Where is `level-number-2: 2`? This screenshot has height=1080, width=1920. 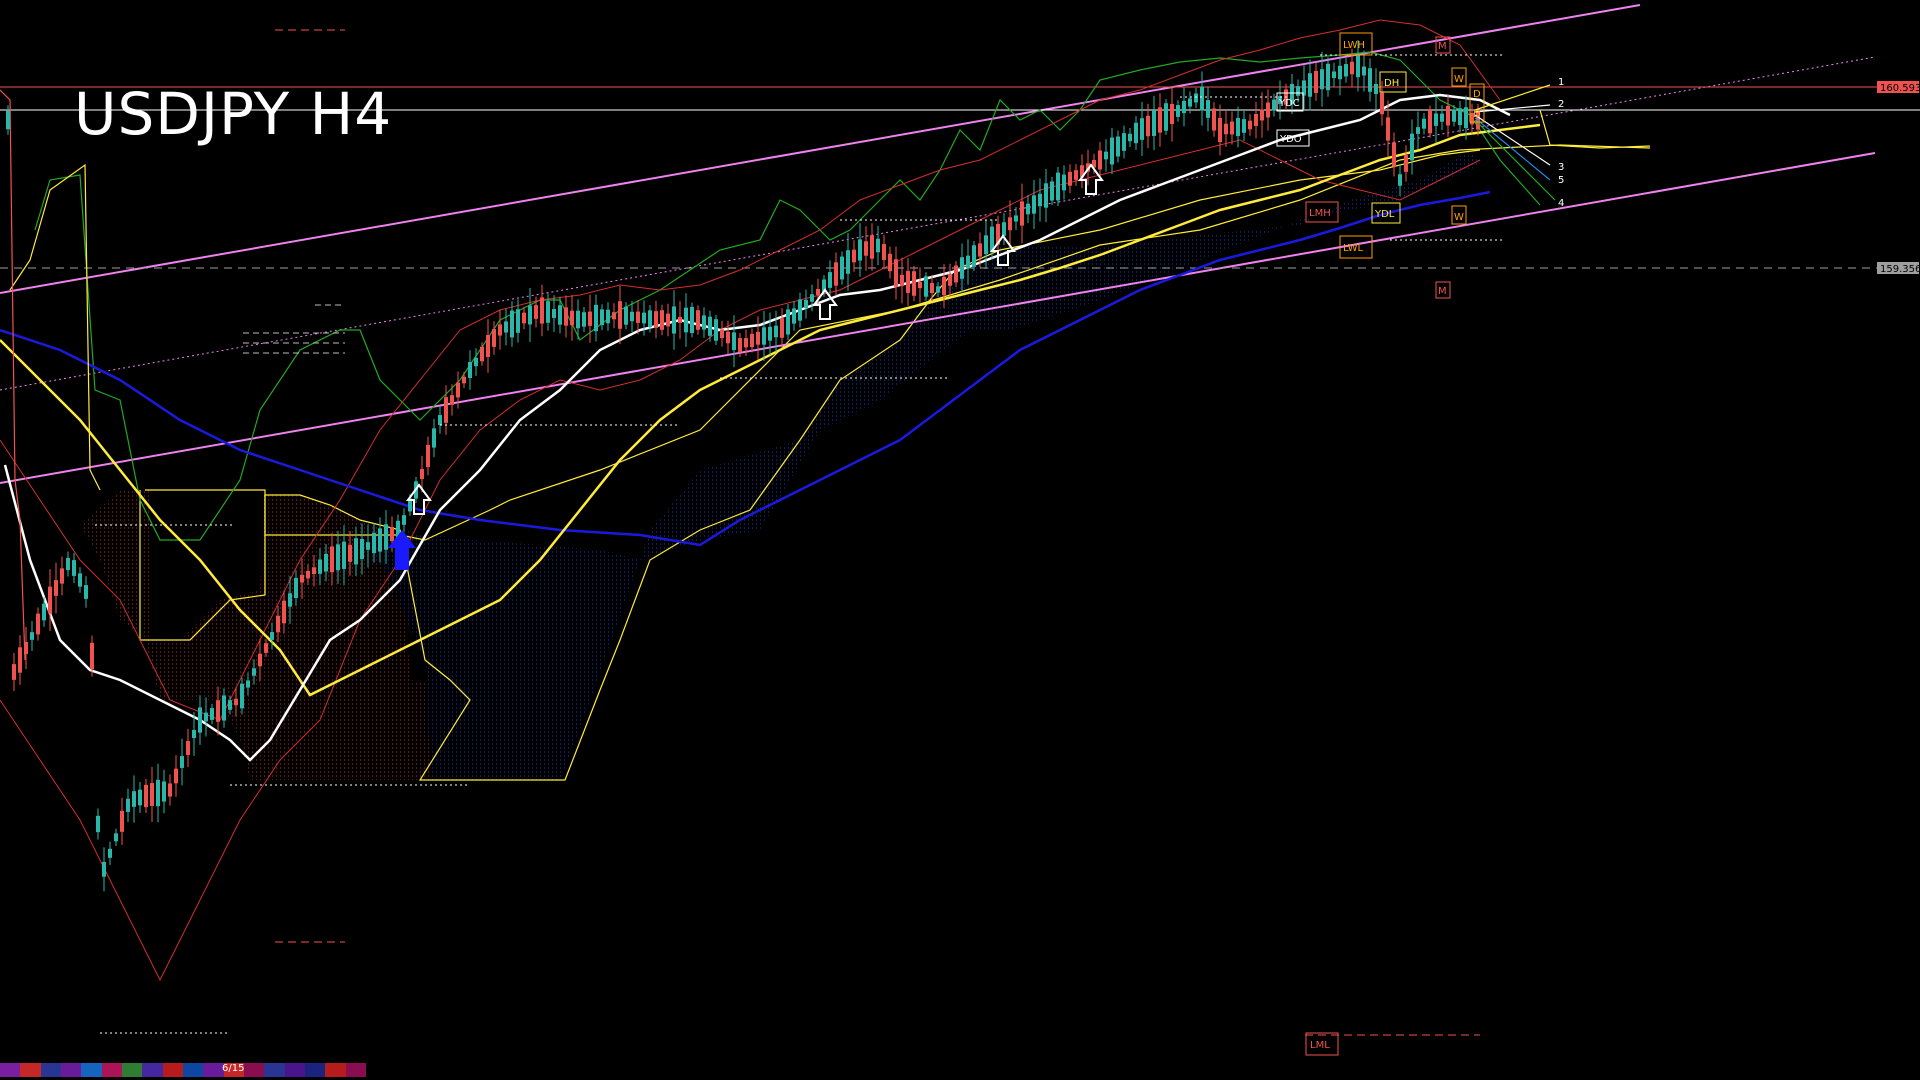 level-number-2: 2 is located at coordinates (1561, 104).